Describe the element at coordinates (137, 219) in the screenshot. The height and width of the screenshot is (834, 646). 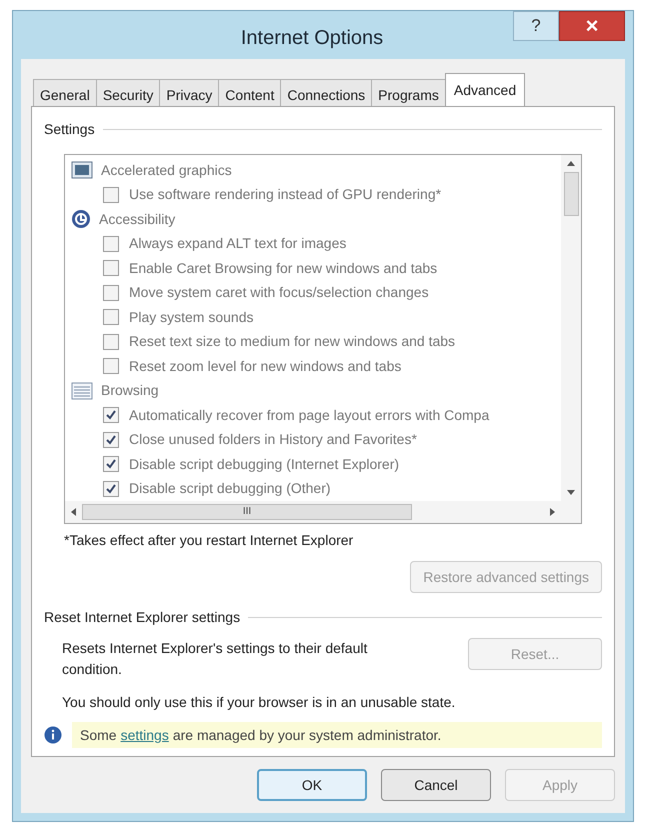
I see `category-label: Accessibility` at that location.